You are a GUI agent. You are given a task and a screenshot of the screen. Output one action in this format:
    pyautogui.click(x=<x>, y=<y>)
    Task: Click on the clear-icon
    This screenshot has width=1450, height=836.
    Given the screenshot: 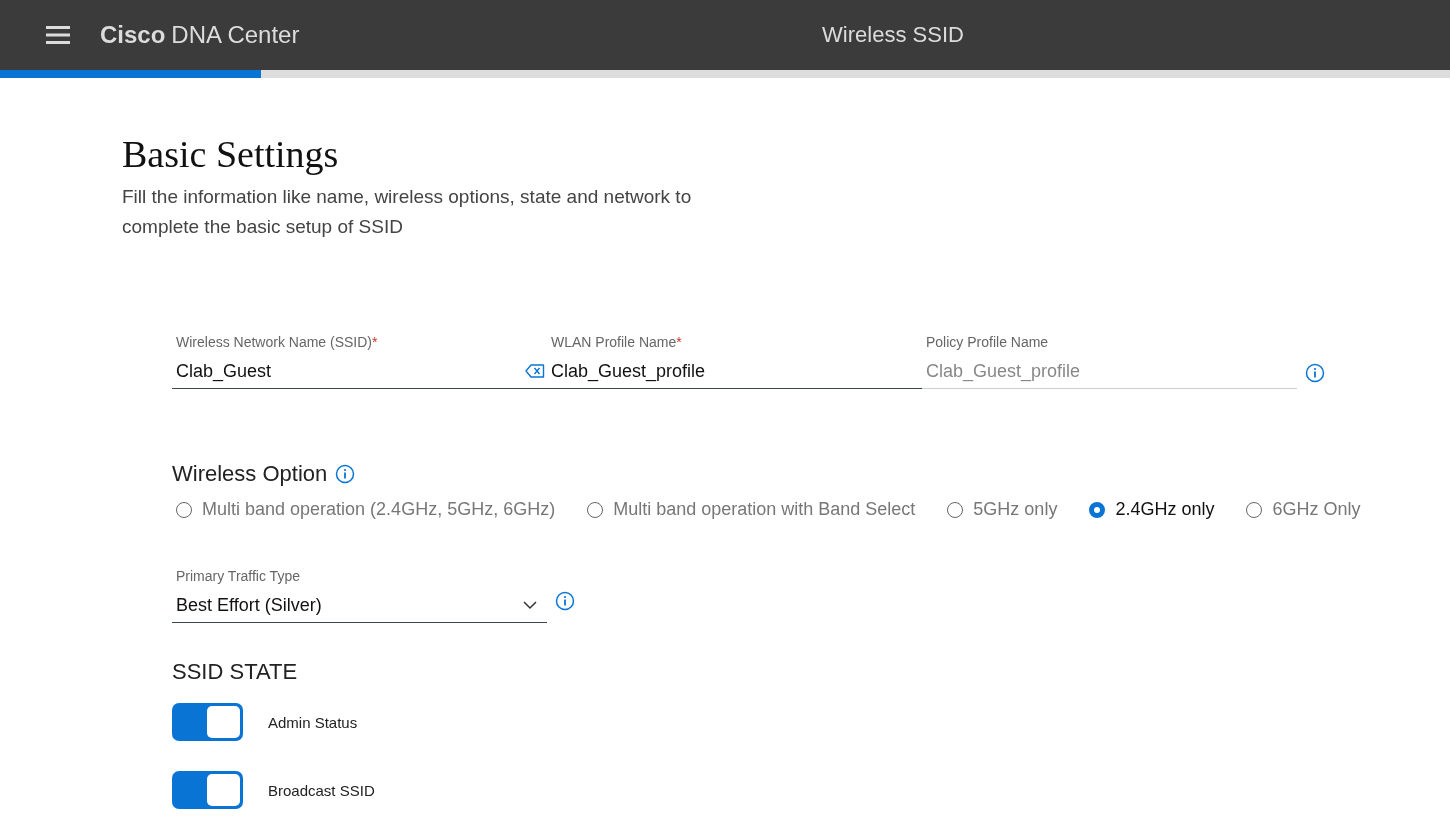 What is the action you would take?
    pyautogui.click(x=535, y=371)
    